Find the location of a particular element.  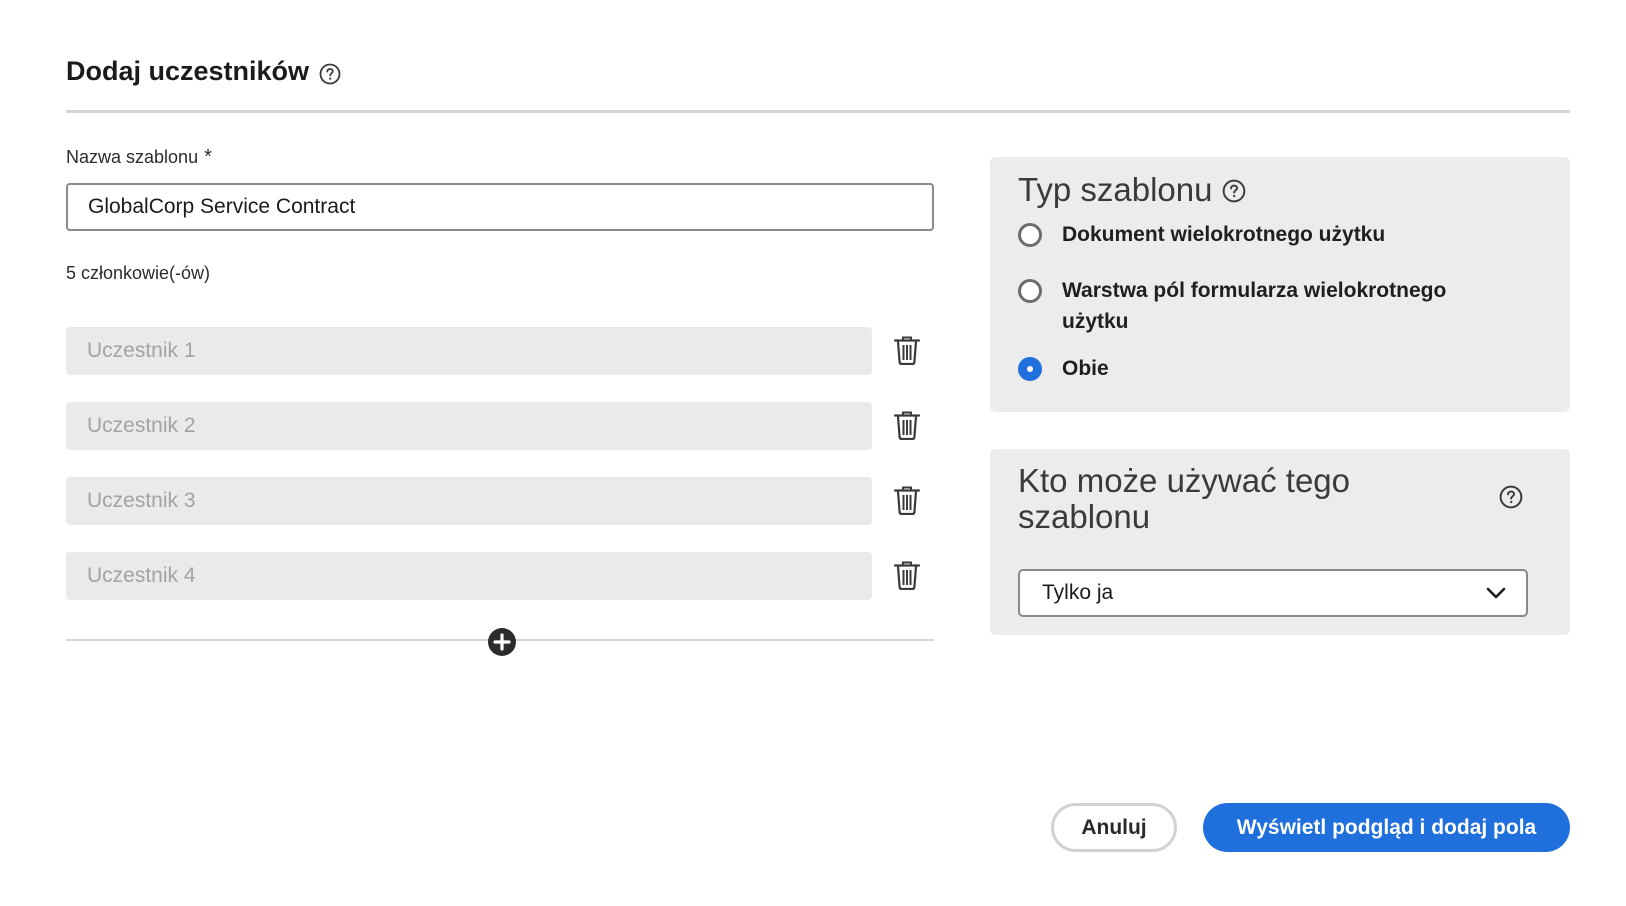

who-can-use-title: Kto może używać tego szablonu is located at coordinates (1184, 498).